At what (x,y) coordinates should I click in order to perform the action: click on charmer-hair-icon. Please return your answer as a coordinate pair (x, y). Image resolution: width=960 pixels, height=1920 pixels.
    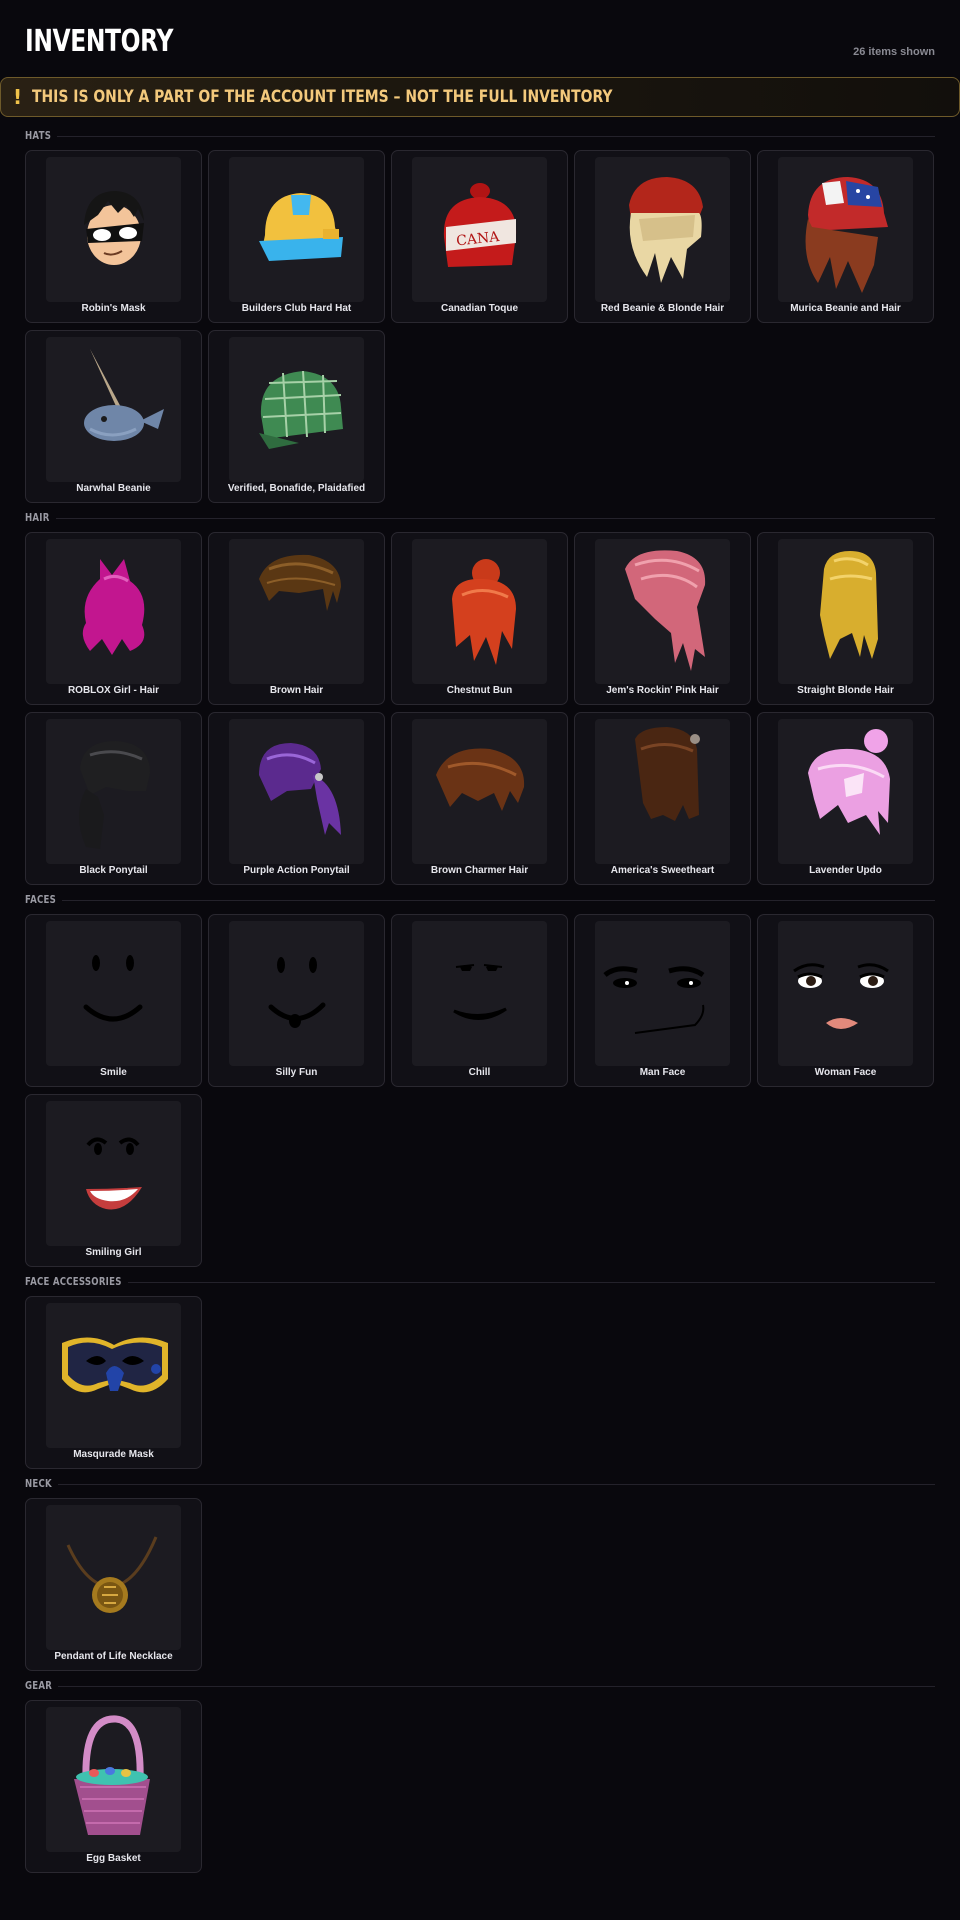
    Looking at the image, I should click on (479, 791).